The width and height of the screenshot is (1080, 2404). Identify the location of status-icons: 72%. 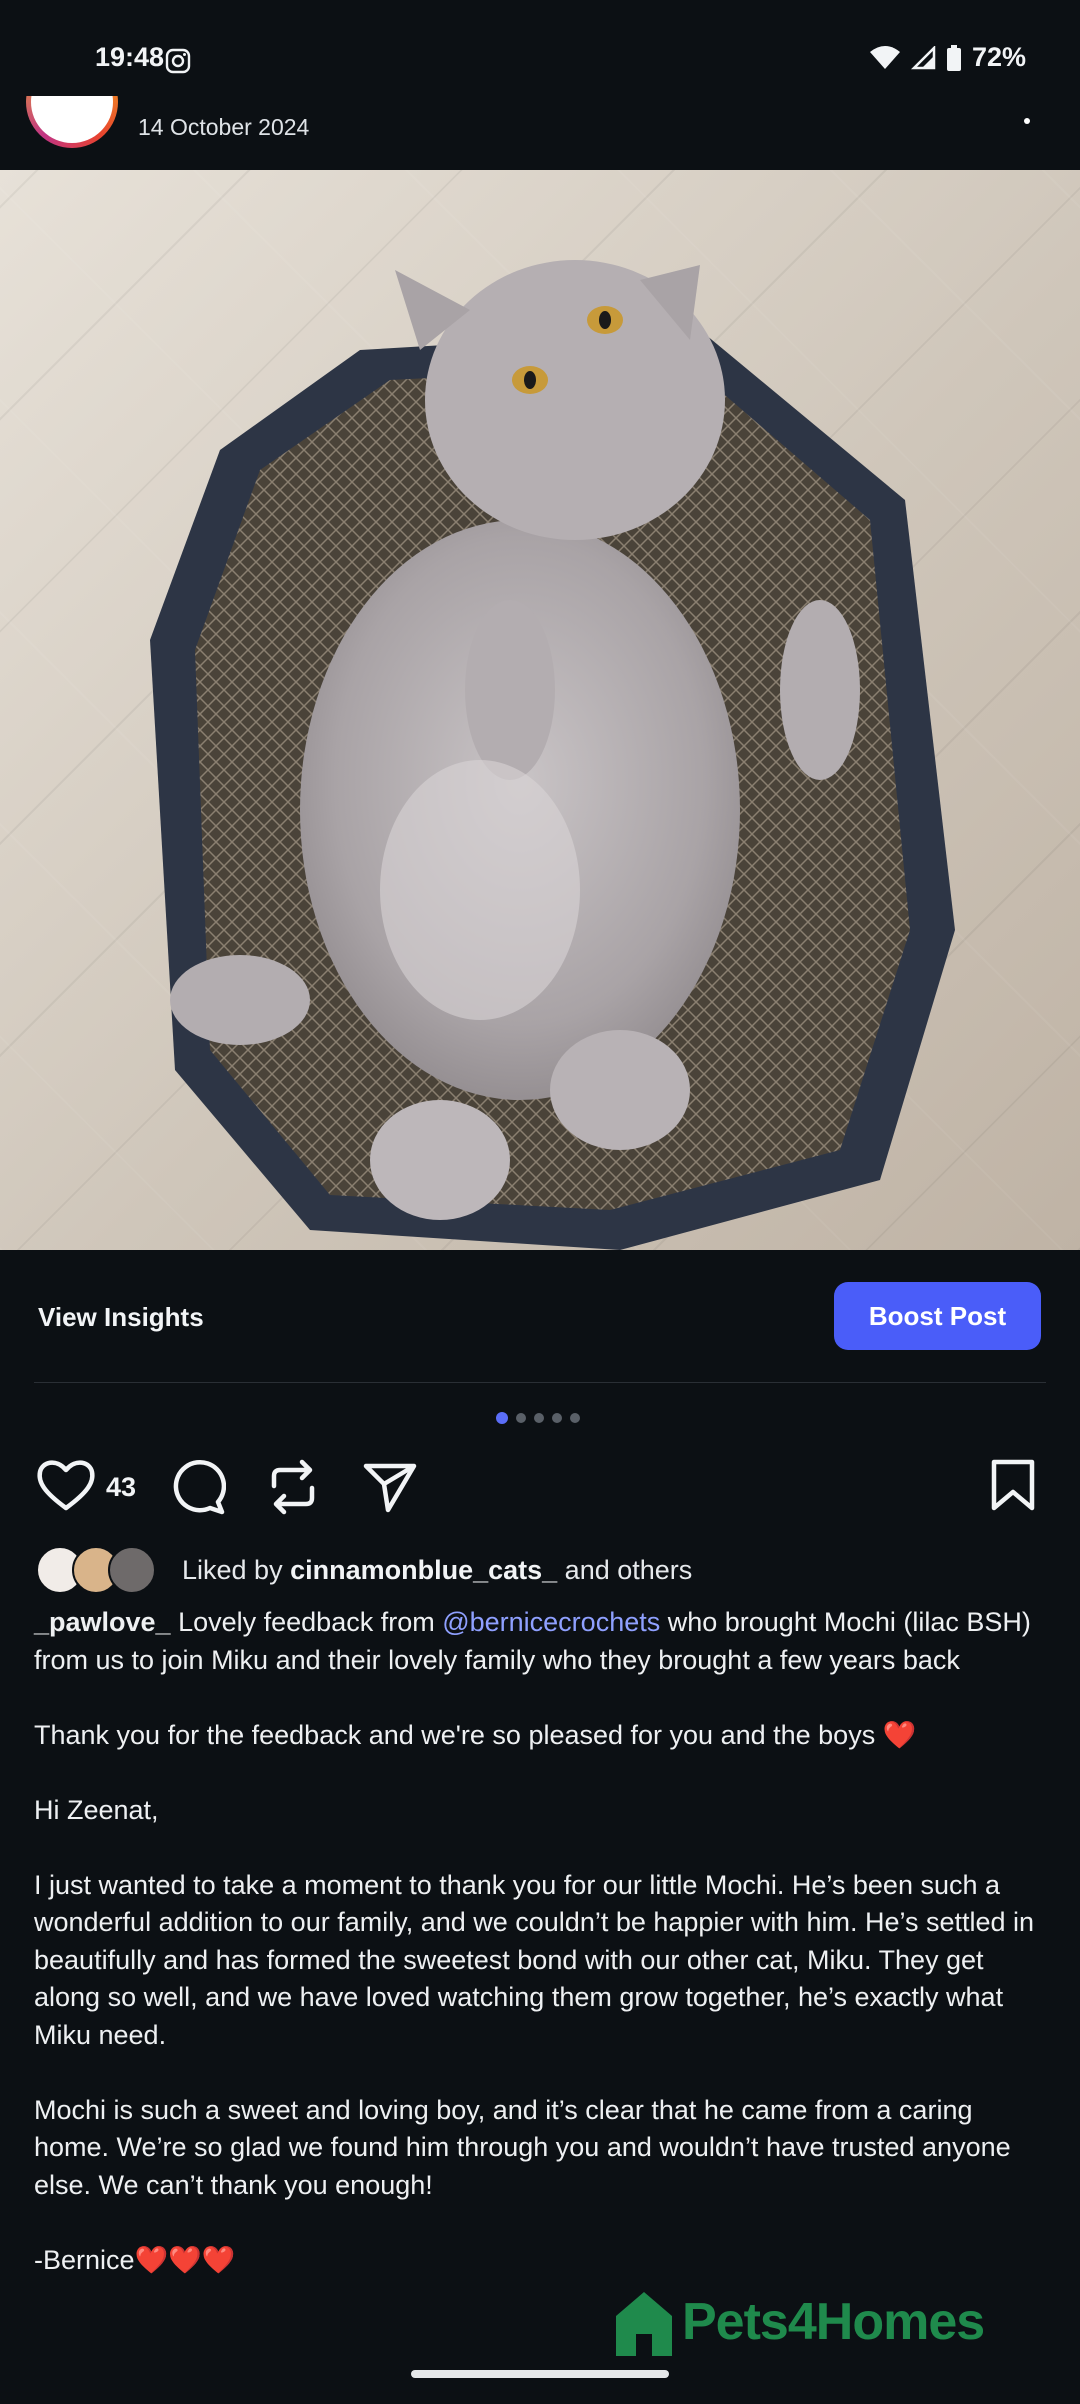
(947, 57).